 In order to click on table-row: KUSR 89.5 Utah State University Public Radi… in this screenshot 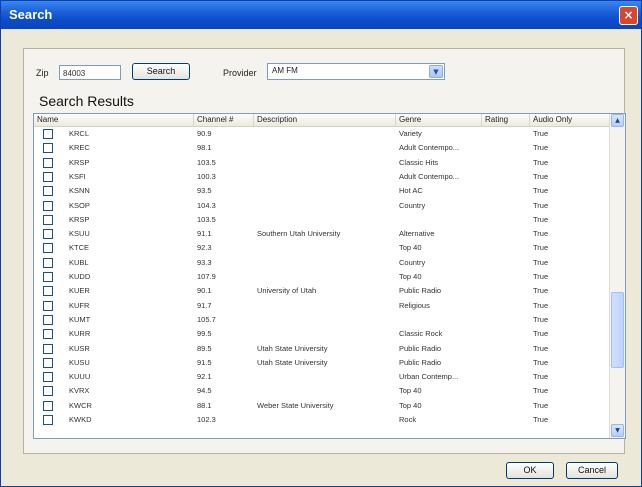, I will do `click(322, 348)`.